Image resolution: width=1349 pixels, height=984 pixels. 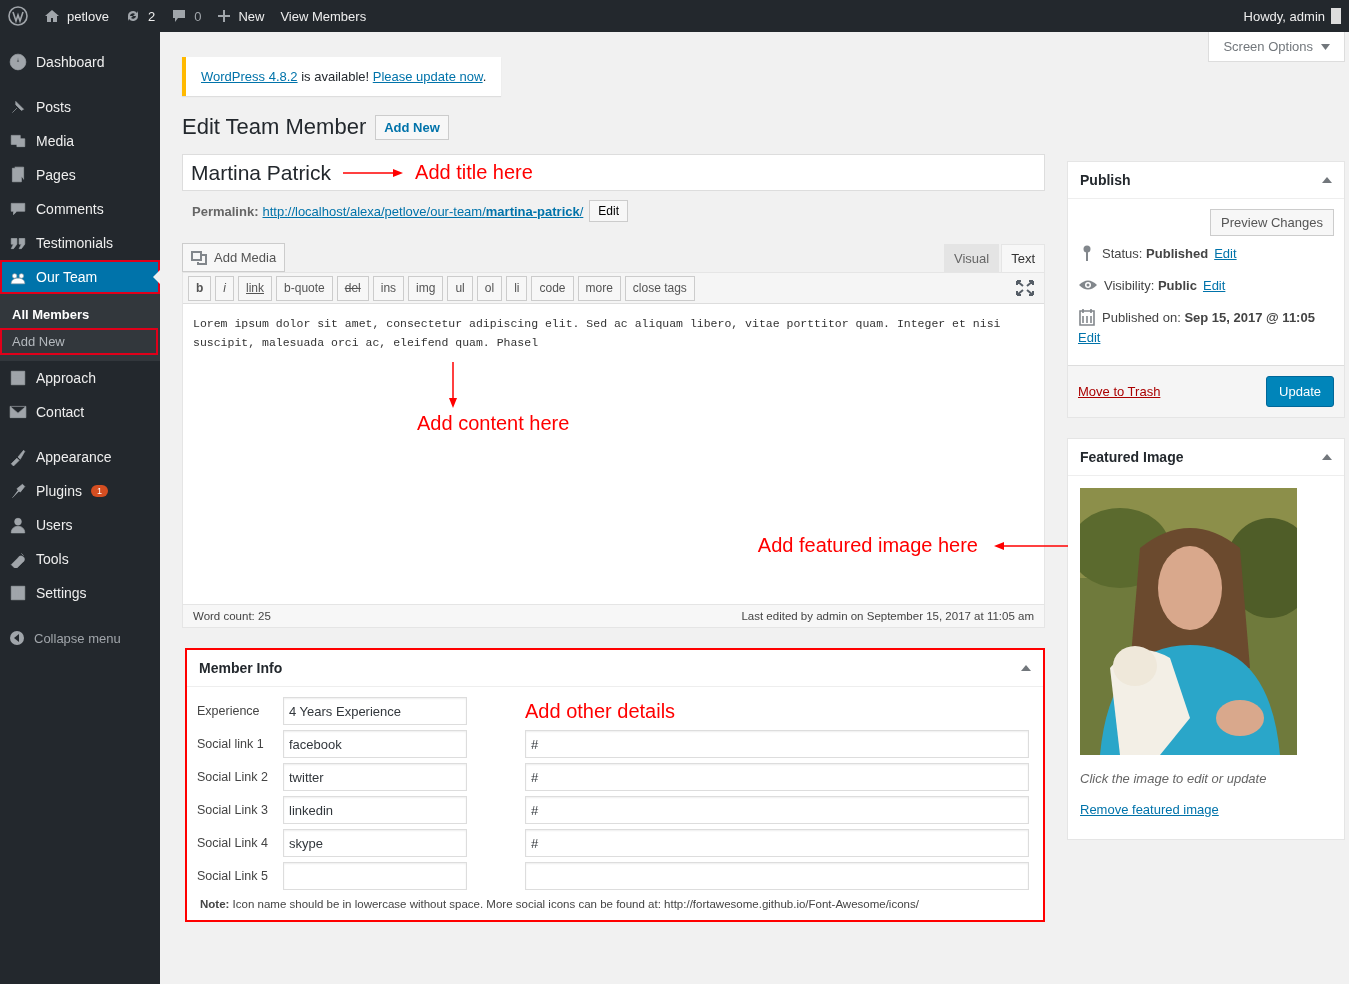 I want to click on menu-item: Users, so click(x=80, y=525).